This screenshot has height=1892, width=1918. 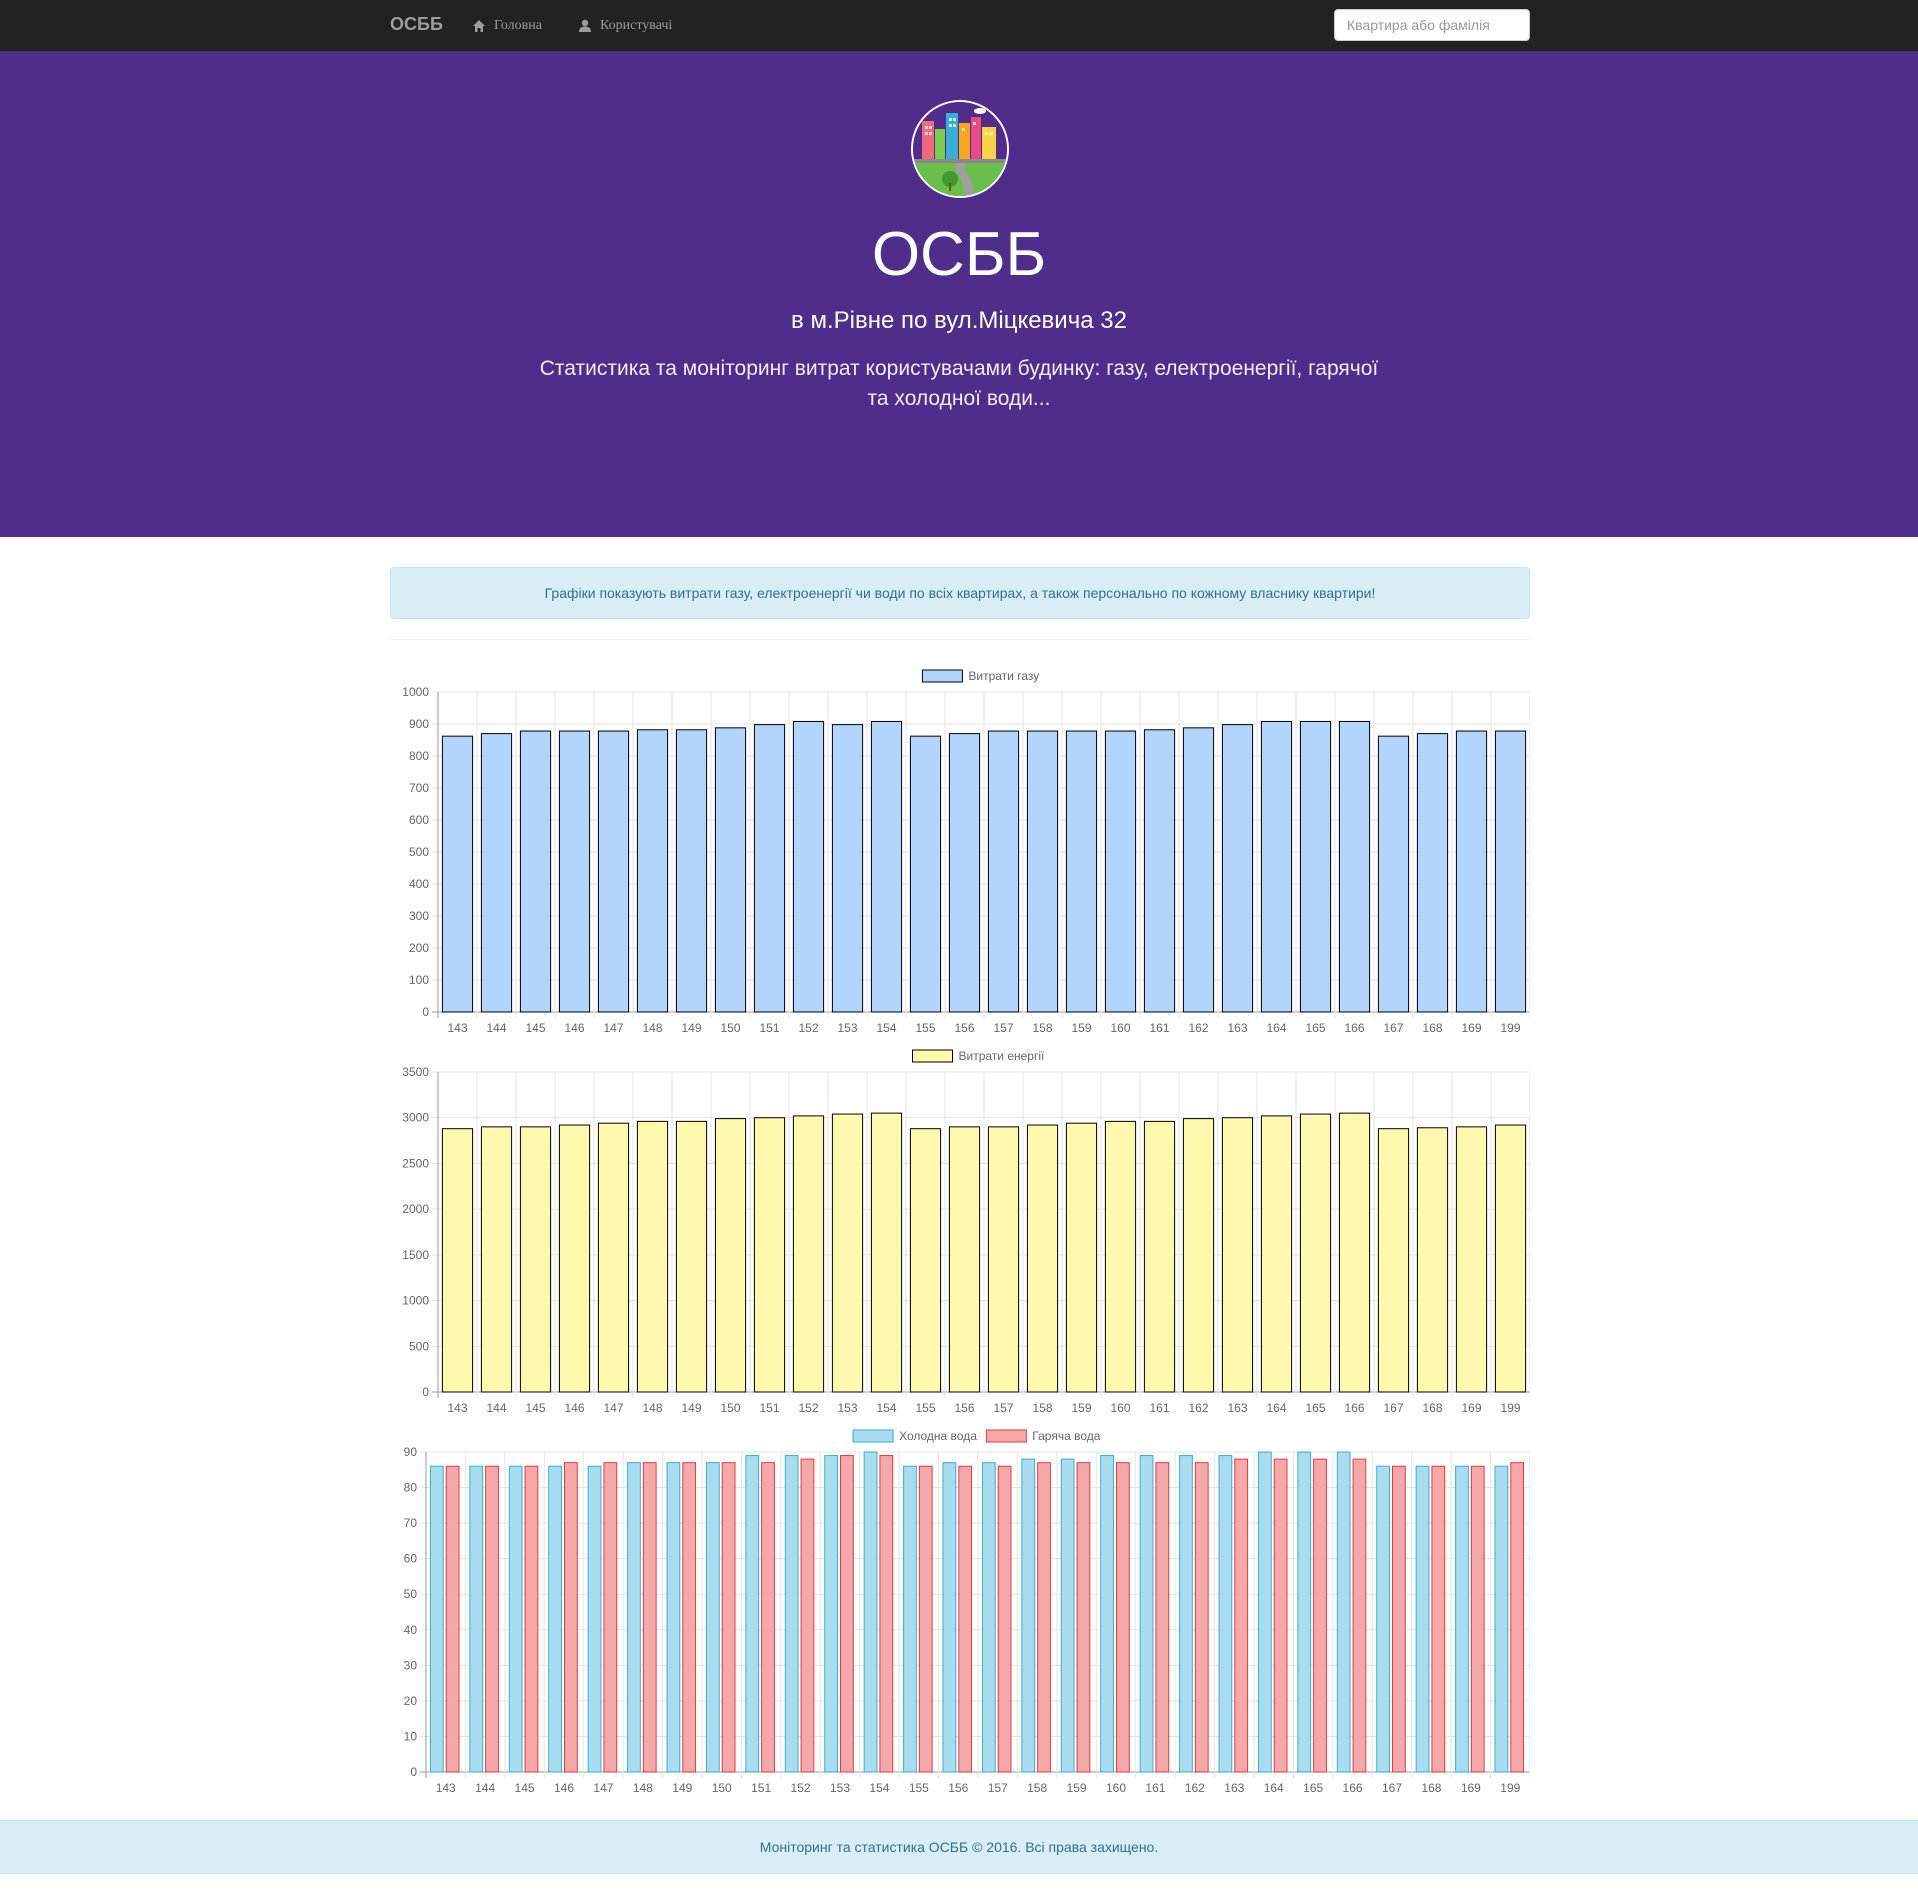 What do you see at coordinates (416, 24) in the screenshot?
I see `navbar-brand: ОСББ` at bounding box center [416, 24].